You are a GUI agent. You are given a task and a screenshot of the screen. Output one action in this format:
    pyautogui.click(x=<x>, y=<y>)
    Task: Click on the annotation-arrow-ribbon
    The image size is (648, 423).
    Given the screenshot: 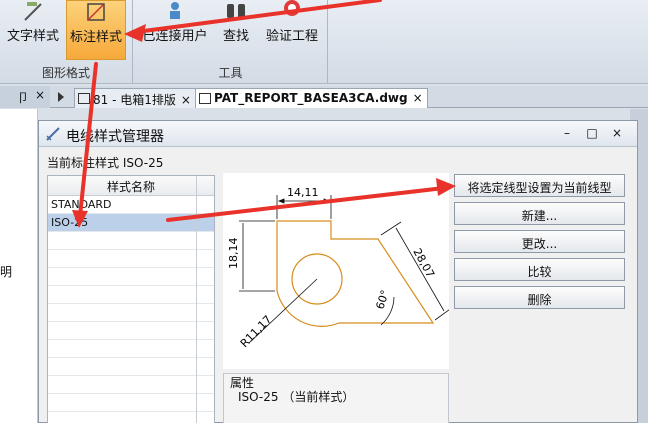 What is the action you would take?
    pyautogui.click(x=258, y=17)
    